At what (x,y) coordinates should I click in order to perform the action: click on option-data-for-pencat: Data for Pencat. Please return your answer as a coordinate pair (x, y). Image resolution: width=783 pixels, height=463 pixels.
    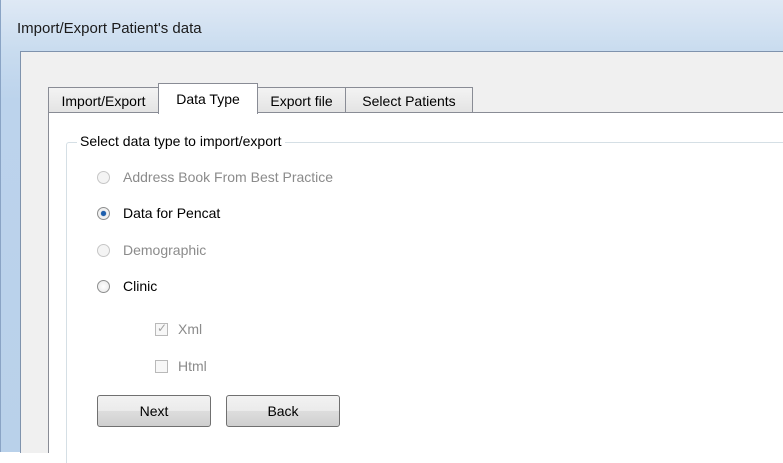
    Looking at the image, I should click on (158, 213).